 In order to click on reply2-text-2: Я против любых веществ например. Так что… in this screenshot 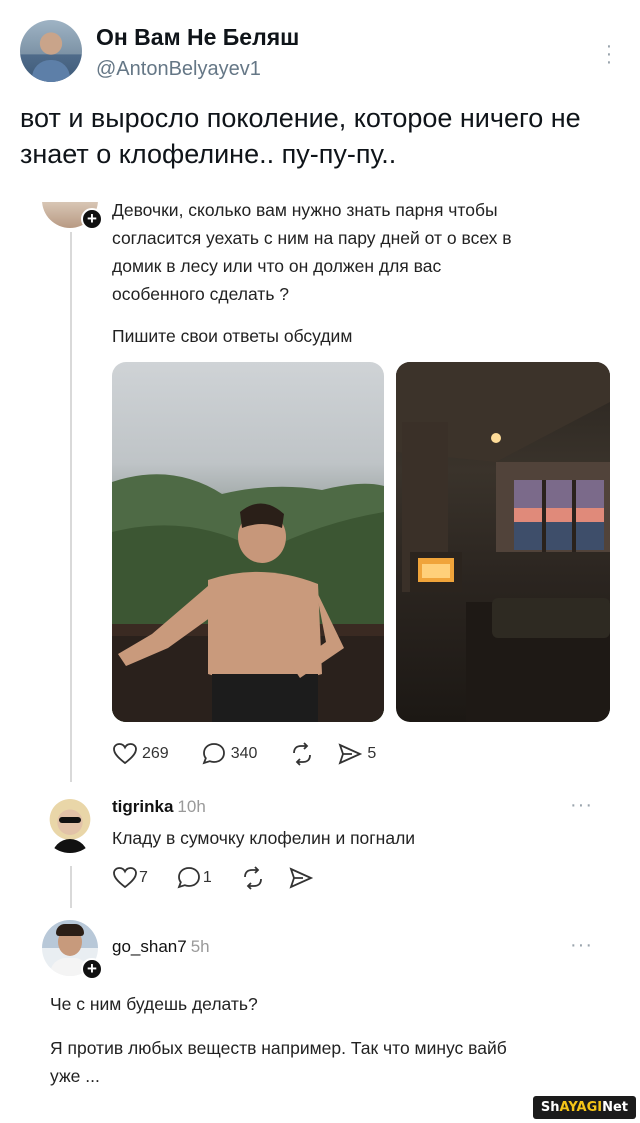, I will do `click(278, 1062)`.